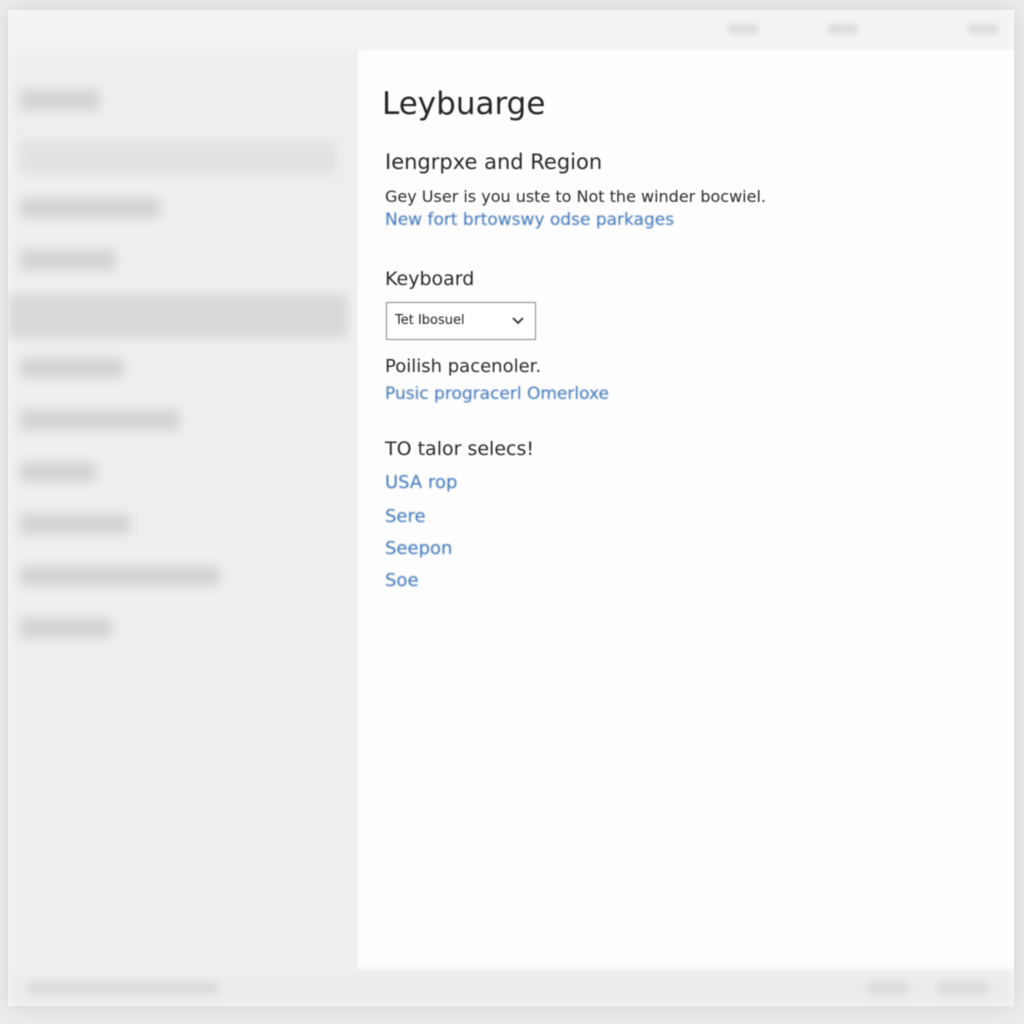 The image size is (1024, 1024). I want to click on tailor-option: Soe, so click(402, 580).